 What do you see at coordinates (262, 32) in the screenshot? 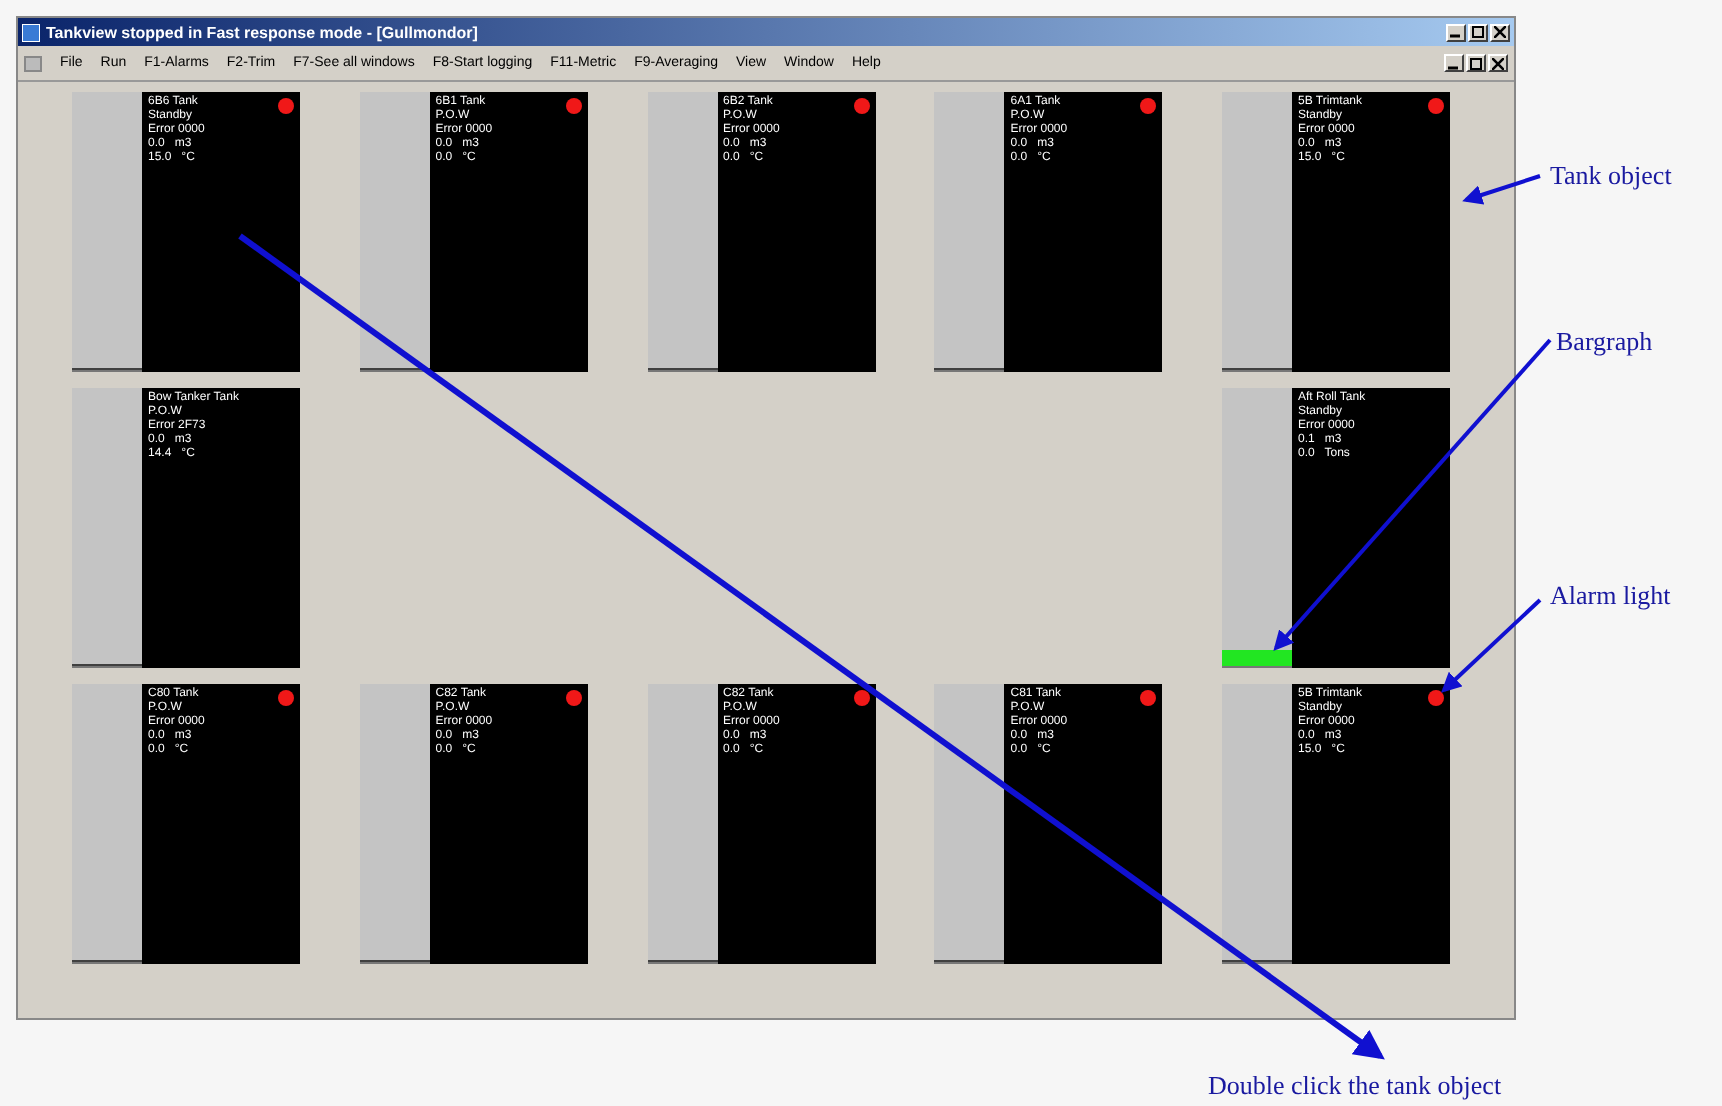
I see `window-title: Tankview stopped in Fast response mode - [Gullmondor]` at bounding box center [262, 32].